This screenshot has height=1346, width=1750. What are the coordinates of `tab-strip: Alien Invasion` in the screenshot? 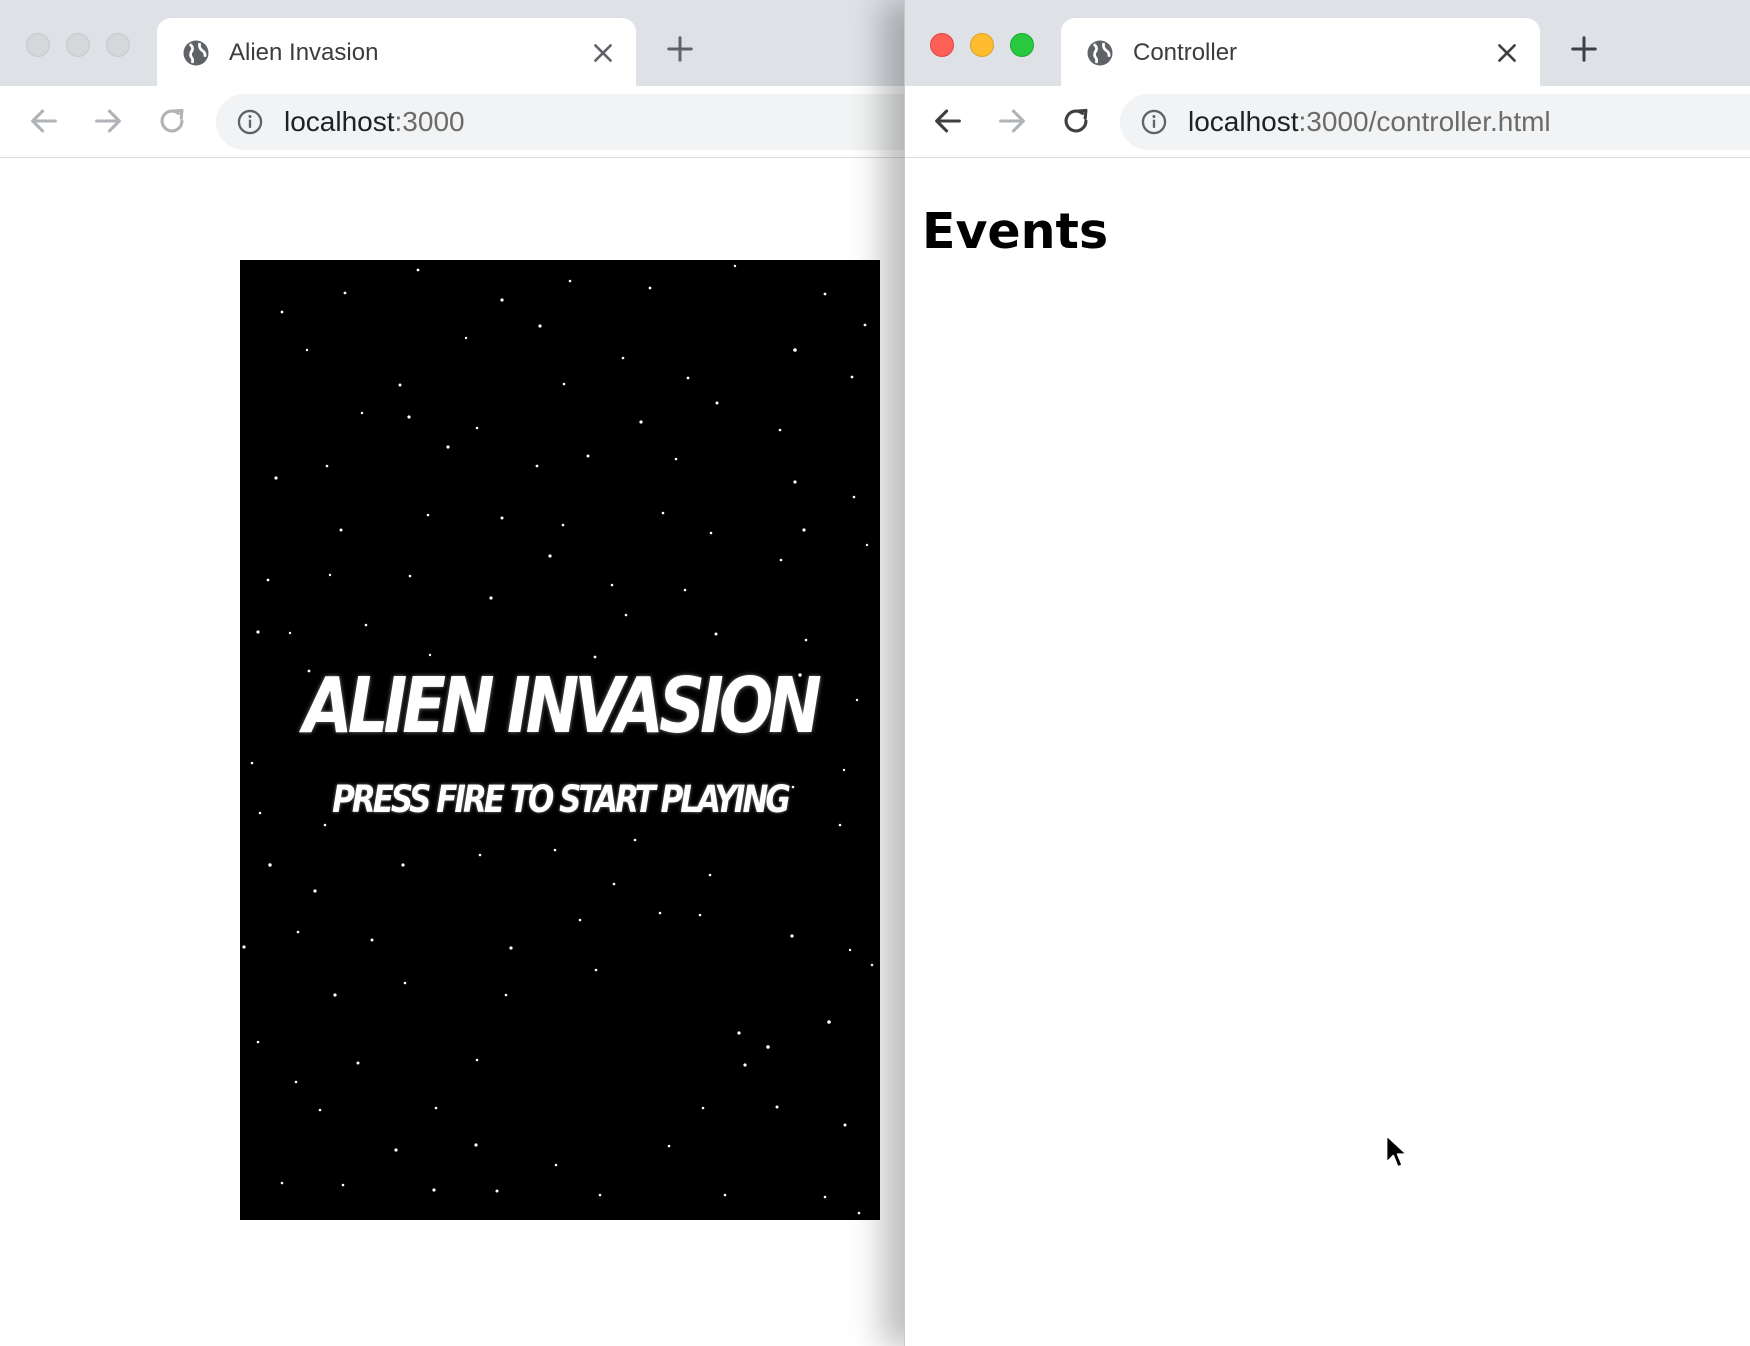 It's located at (452, 43).